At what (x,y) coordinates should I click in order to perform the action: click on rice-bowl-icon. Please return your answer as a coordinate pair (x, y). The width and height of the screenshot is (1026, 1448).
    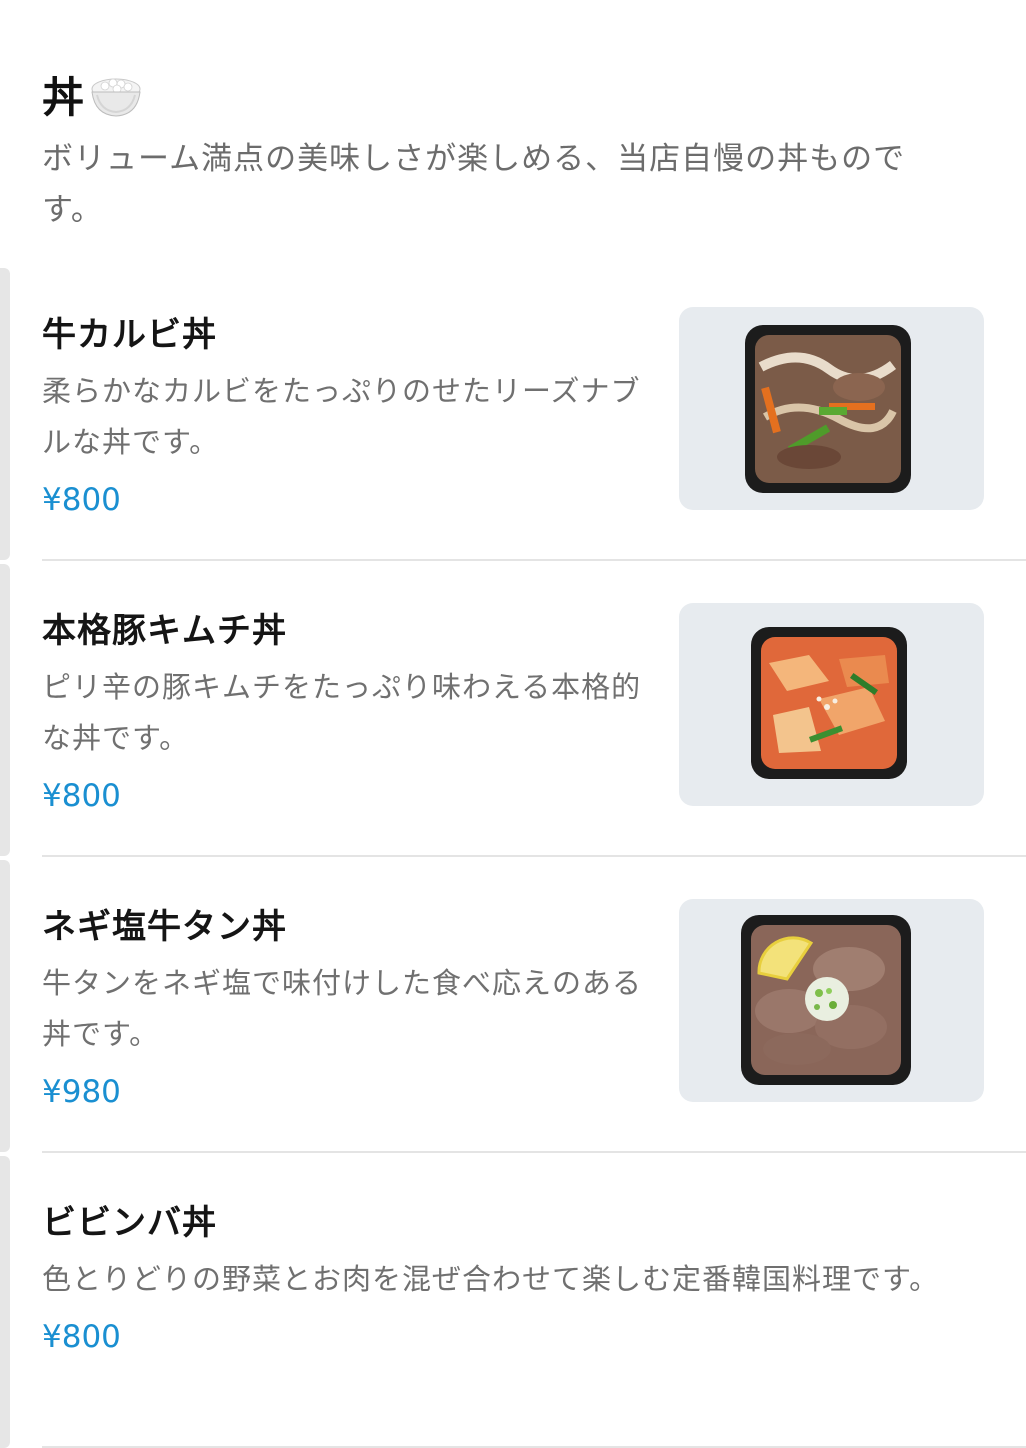
    Looking at the image, I should click on (116, 94).